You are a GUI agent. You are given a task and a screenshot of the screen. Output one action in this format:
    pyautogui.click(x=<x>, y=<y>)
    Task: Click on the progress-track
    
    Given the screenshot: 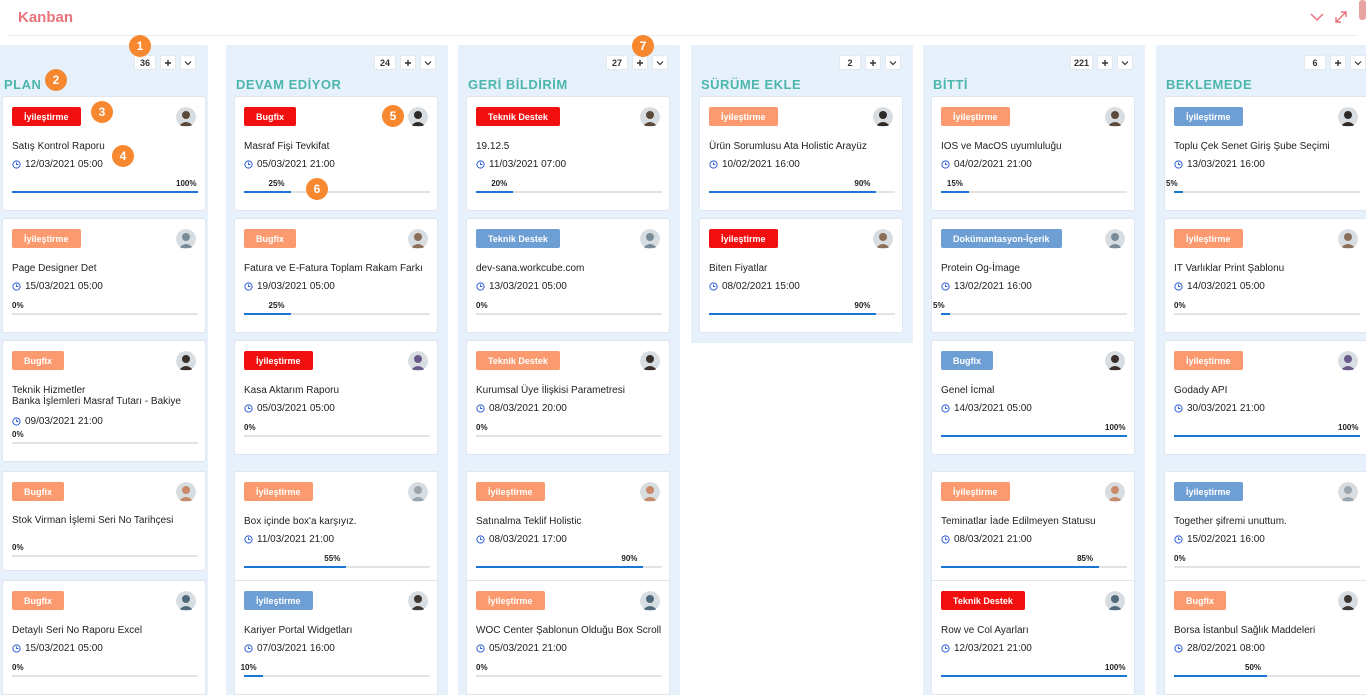 What is the action you would take?
    pyautogui.click(x=569, y=676)
    